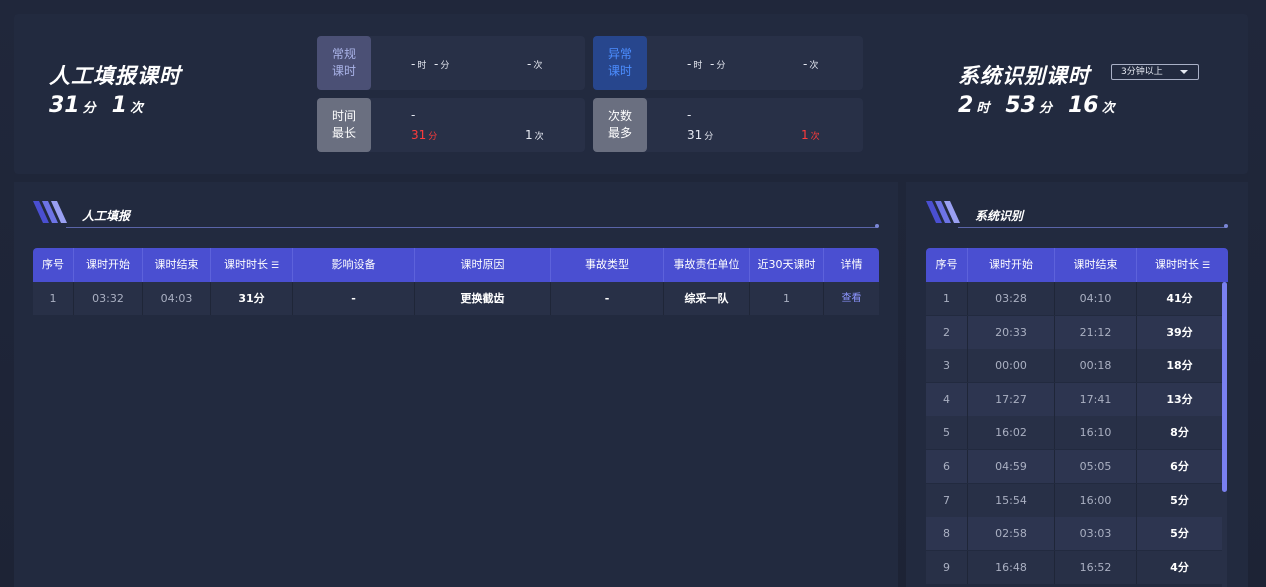 This screenshot has width=1266, height=587. What do you see at coordinates (1176, 264) in the screenshot?
I see `system-col-duration-label: 课时时长` at bounding box center [1176, 264].